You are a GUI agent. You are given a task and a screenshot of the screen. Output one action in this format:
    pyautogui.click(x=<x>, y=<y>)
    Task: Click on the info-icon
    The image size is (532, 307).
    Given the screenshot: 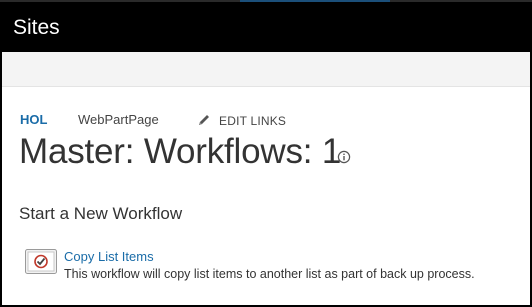 What is the action you would take?
    pyautogui.click(x=344, y=157)
    